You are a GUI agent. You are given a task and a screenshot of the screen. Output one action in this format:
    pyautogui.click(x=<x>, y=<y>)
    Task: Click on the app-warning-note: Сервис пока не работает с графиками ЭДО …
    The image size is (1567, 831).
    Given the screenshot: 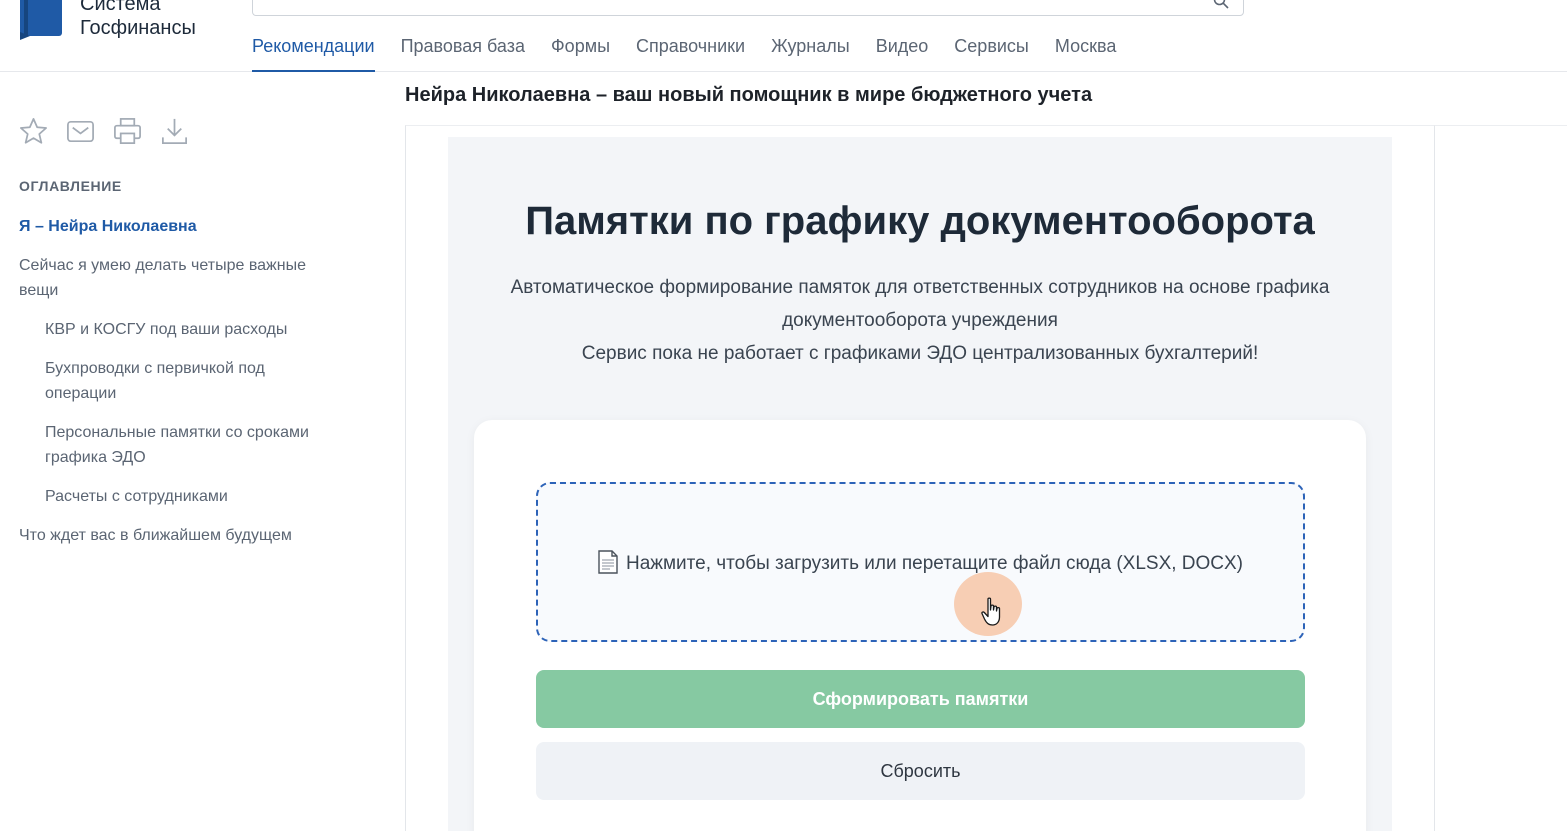 What is the action you would take?
    pyautogui.click(x=920, y=353)
    